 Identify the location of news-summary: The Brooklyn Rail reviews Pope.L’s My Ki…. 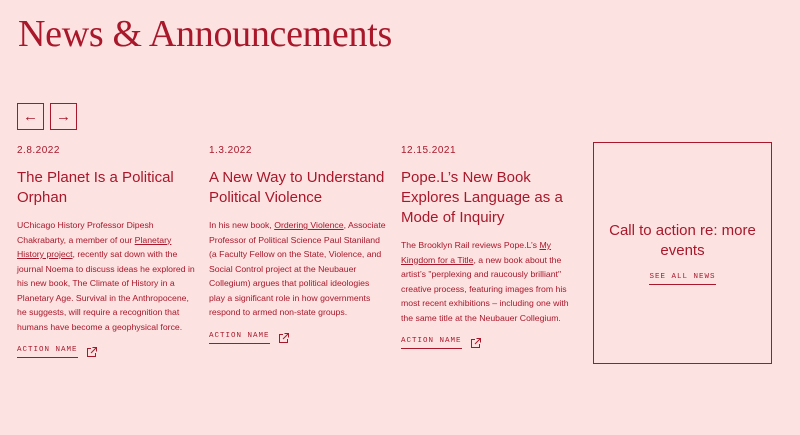
(490, 281).